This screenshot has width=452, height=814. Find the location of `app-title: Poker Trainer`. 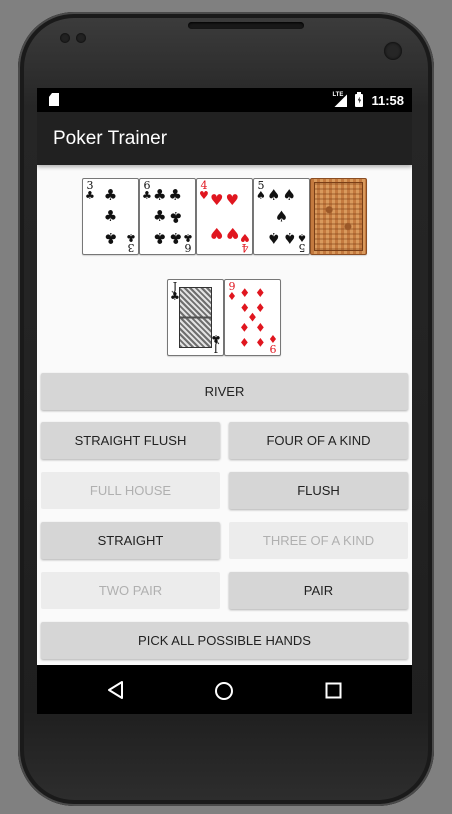

app-title: Poker Trainer is located at coordinates (110, 138).